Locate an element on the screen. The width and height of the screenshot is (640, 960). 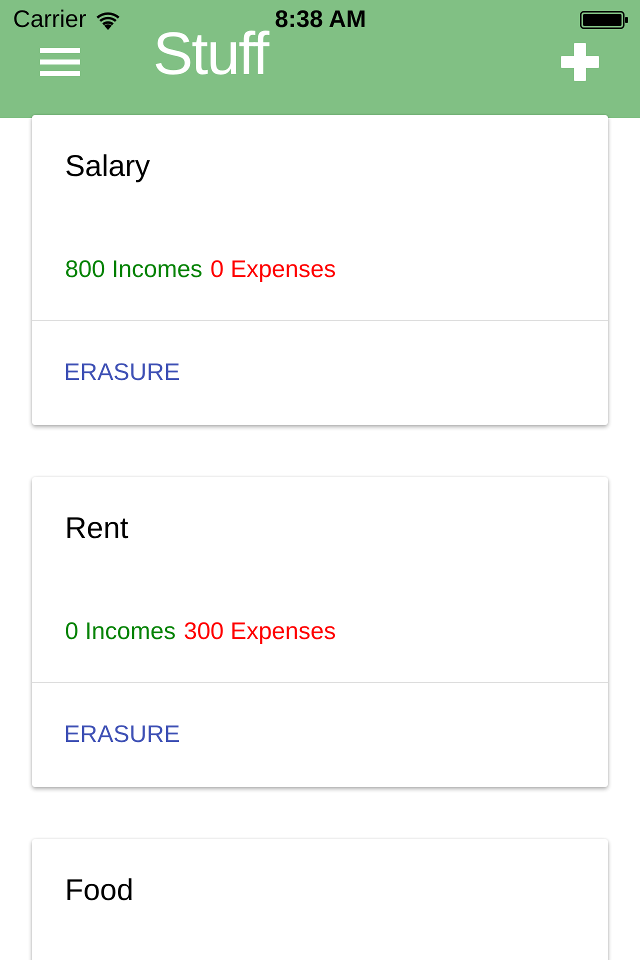
card-title: Food is located at coordinates (99, 891).